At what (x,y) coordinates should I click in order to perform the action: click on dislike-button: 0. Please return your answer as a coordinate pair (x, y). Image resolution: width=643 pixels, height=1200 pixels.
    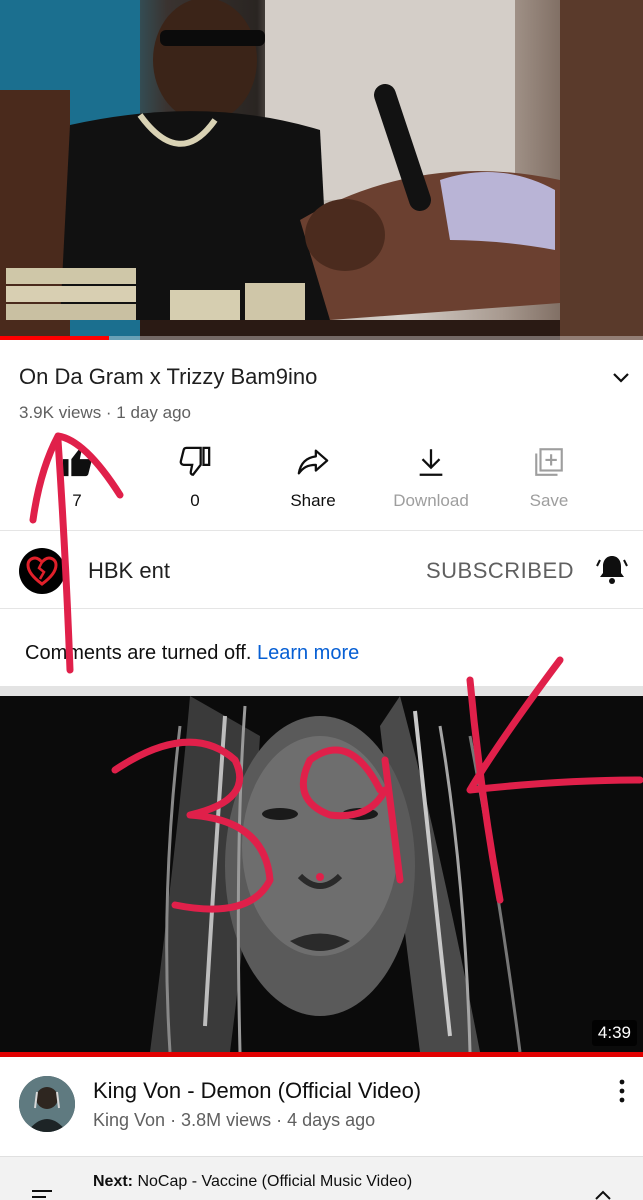
    Looking at the image, I should click on (195, 480).